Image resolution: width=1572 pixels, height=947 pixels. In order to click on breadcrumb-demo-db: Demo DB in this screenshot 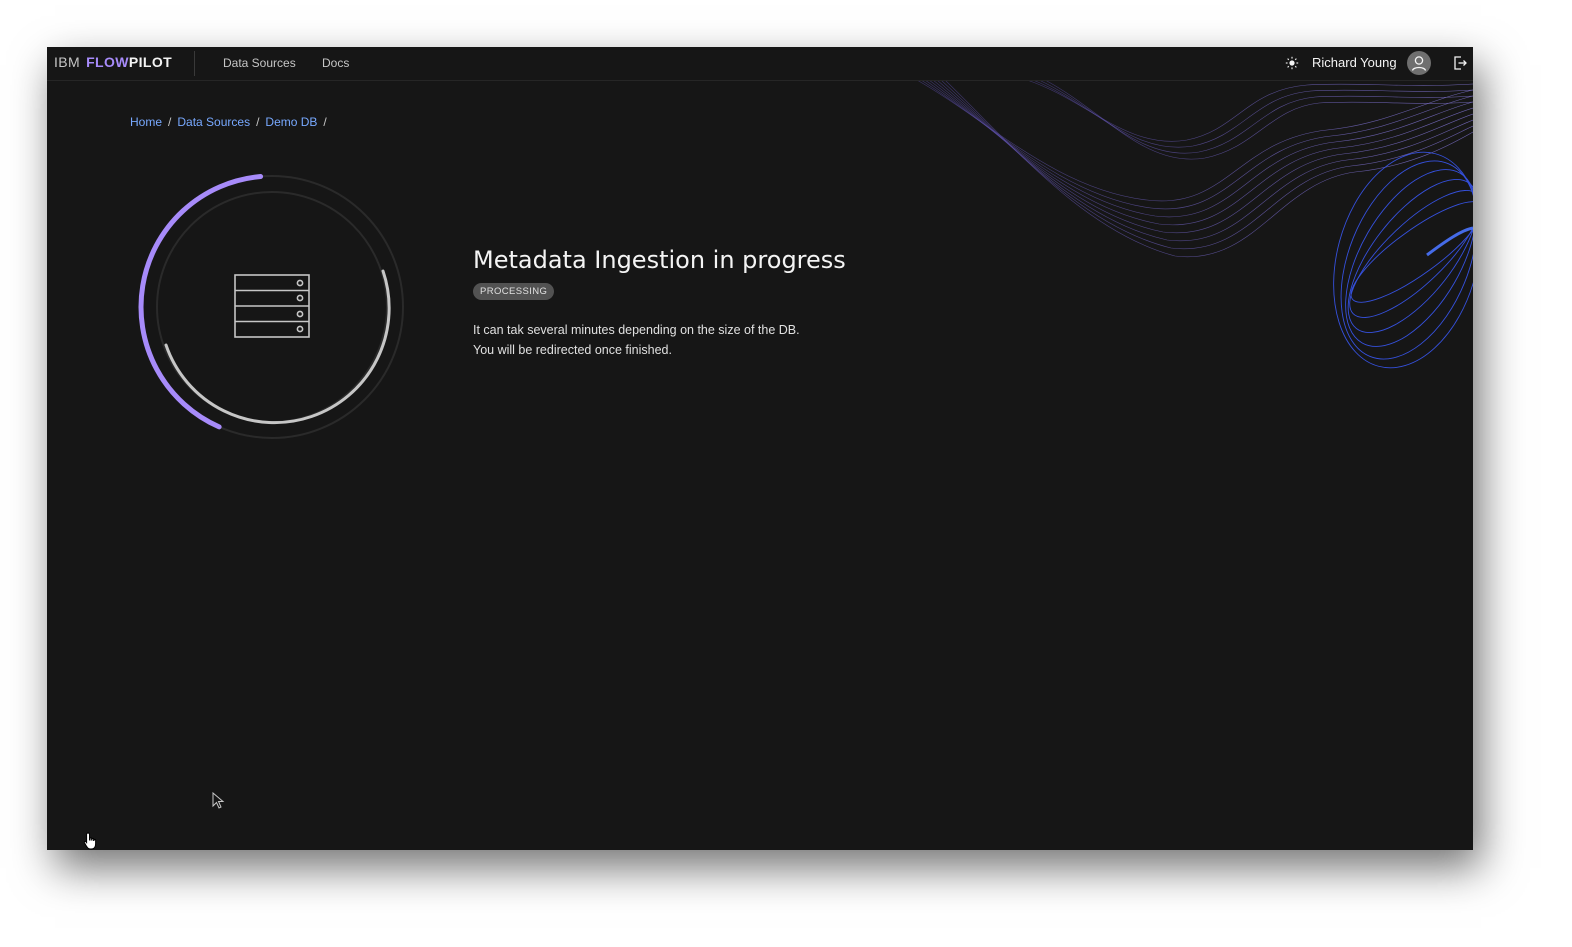, I will do `click(291, 122)`.